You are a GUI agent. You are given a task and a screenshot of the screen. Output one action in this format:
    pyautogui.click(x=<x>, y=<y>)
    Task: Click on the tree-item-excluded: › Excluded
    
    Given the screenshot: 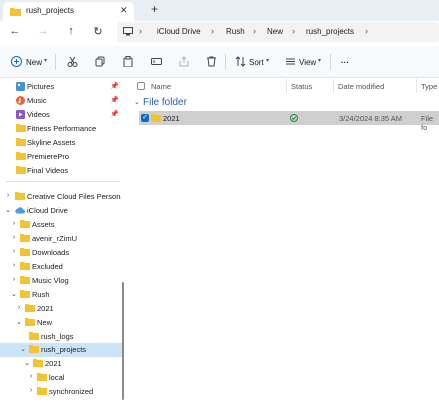 What is the action you would take?
    pyautogui.click(x=61, y=266)
    